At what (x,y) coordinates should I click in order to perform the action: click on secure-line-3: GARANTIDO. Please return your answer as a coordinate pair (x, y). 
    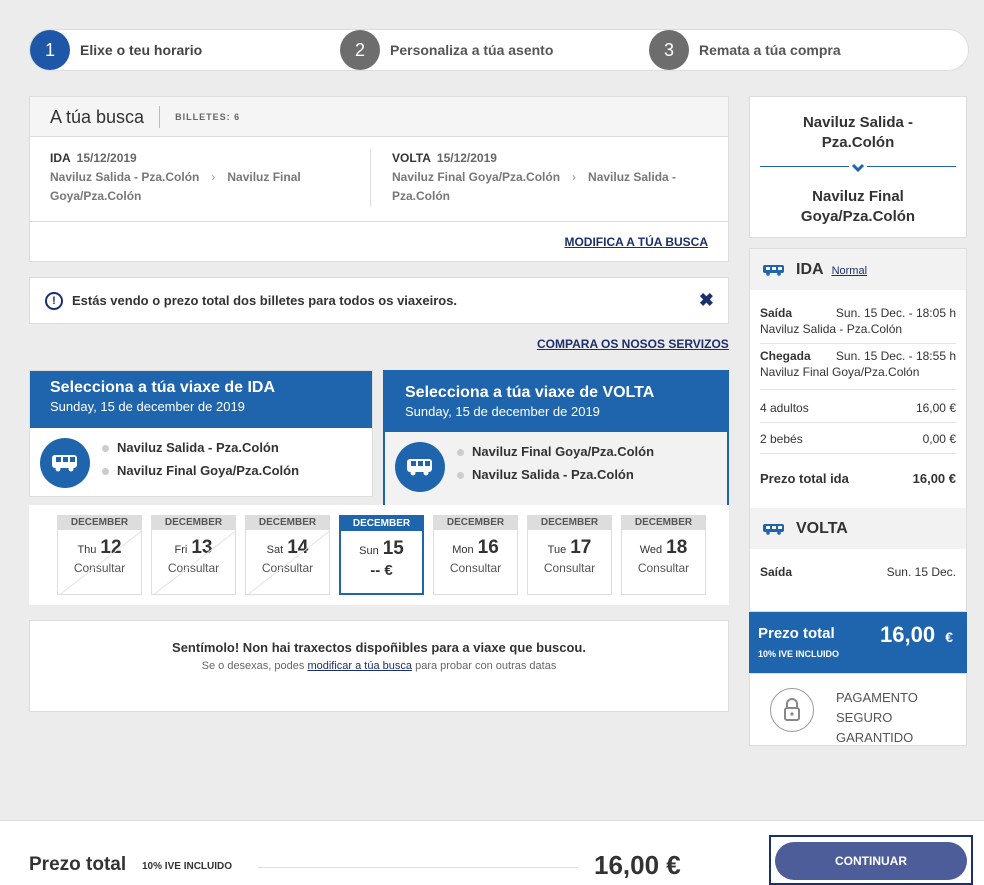
    Looking at the image, I should click on (875, 737).